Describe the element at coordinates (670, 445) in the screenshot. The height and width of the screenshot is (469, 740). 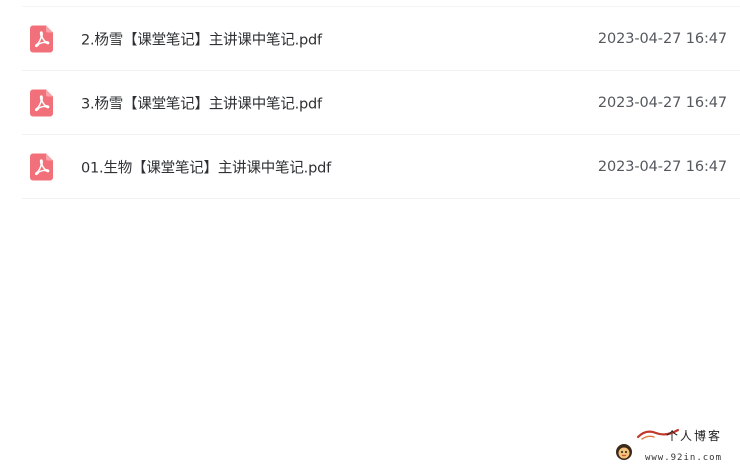
I see `watermark: 个人博客 www.92in.com` at that location.